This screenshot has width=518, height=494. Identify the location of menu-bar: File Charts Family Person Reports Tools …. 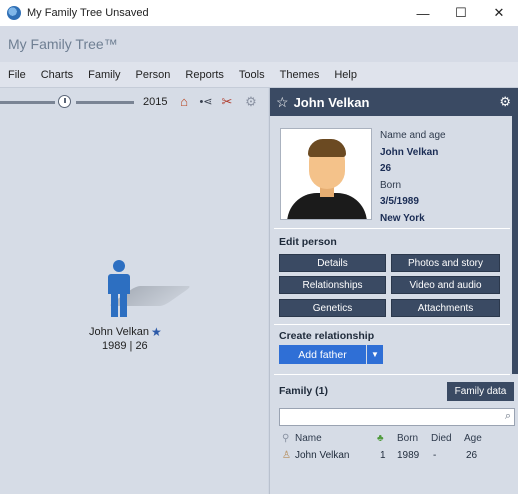
(259, 75).